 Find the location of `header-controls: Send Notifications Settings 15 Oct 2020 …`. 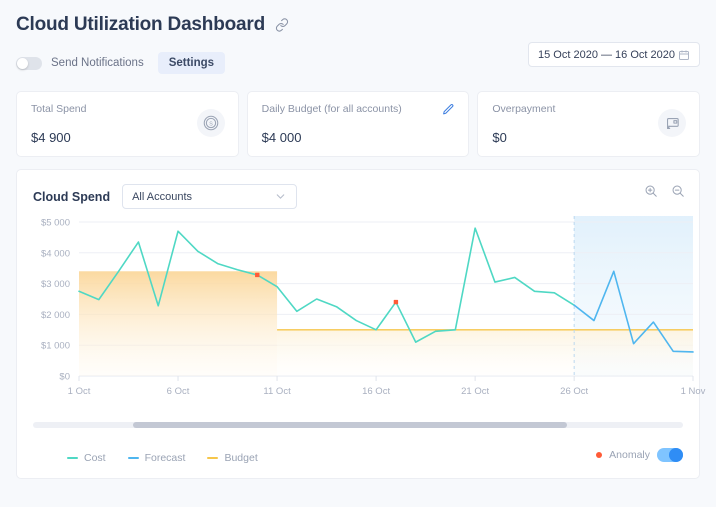

header-controls: Send Notifications Settings 15 Oct 2020 … is located at coordinates (358, 57).